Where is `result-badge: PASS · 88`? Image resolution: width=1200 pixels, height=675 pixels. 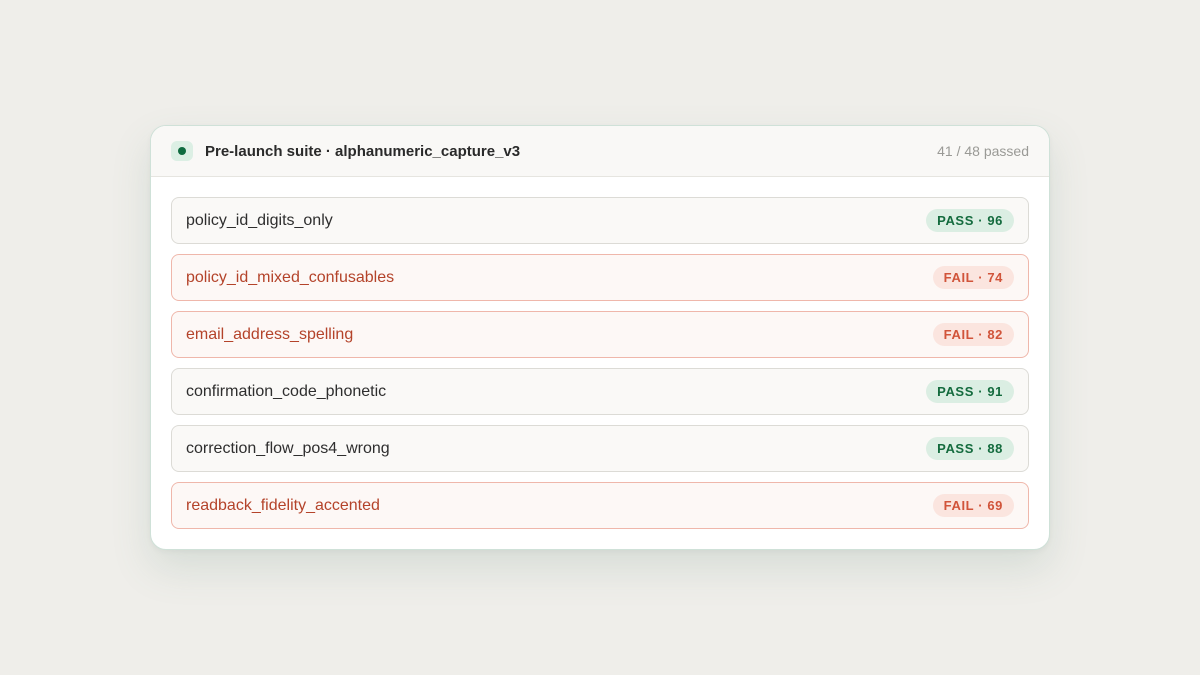
result-badge: PASS · 88 is located at coordinates (970, 448).